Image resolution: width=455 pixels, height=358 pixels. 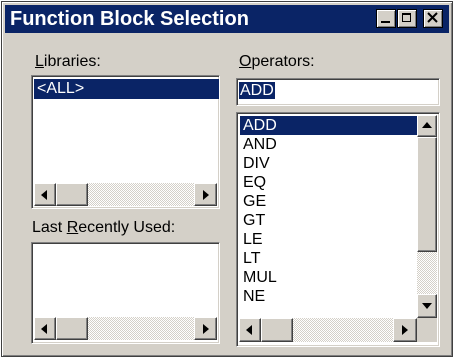 What do you see at coordinates (386, 18) in the screenshot?
I see `minimize-button` at bounding box center [386, 18].